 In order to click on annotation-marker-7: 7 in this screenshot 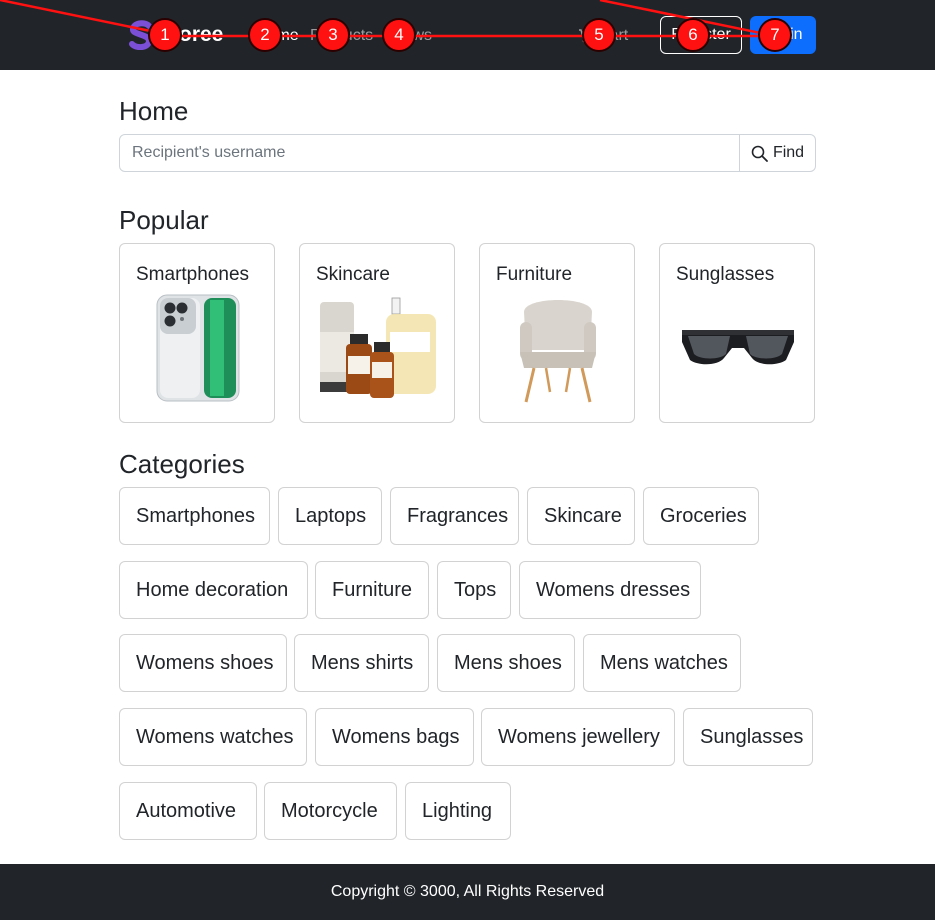, I will do `click(775, 35)`.